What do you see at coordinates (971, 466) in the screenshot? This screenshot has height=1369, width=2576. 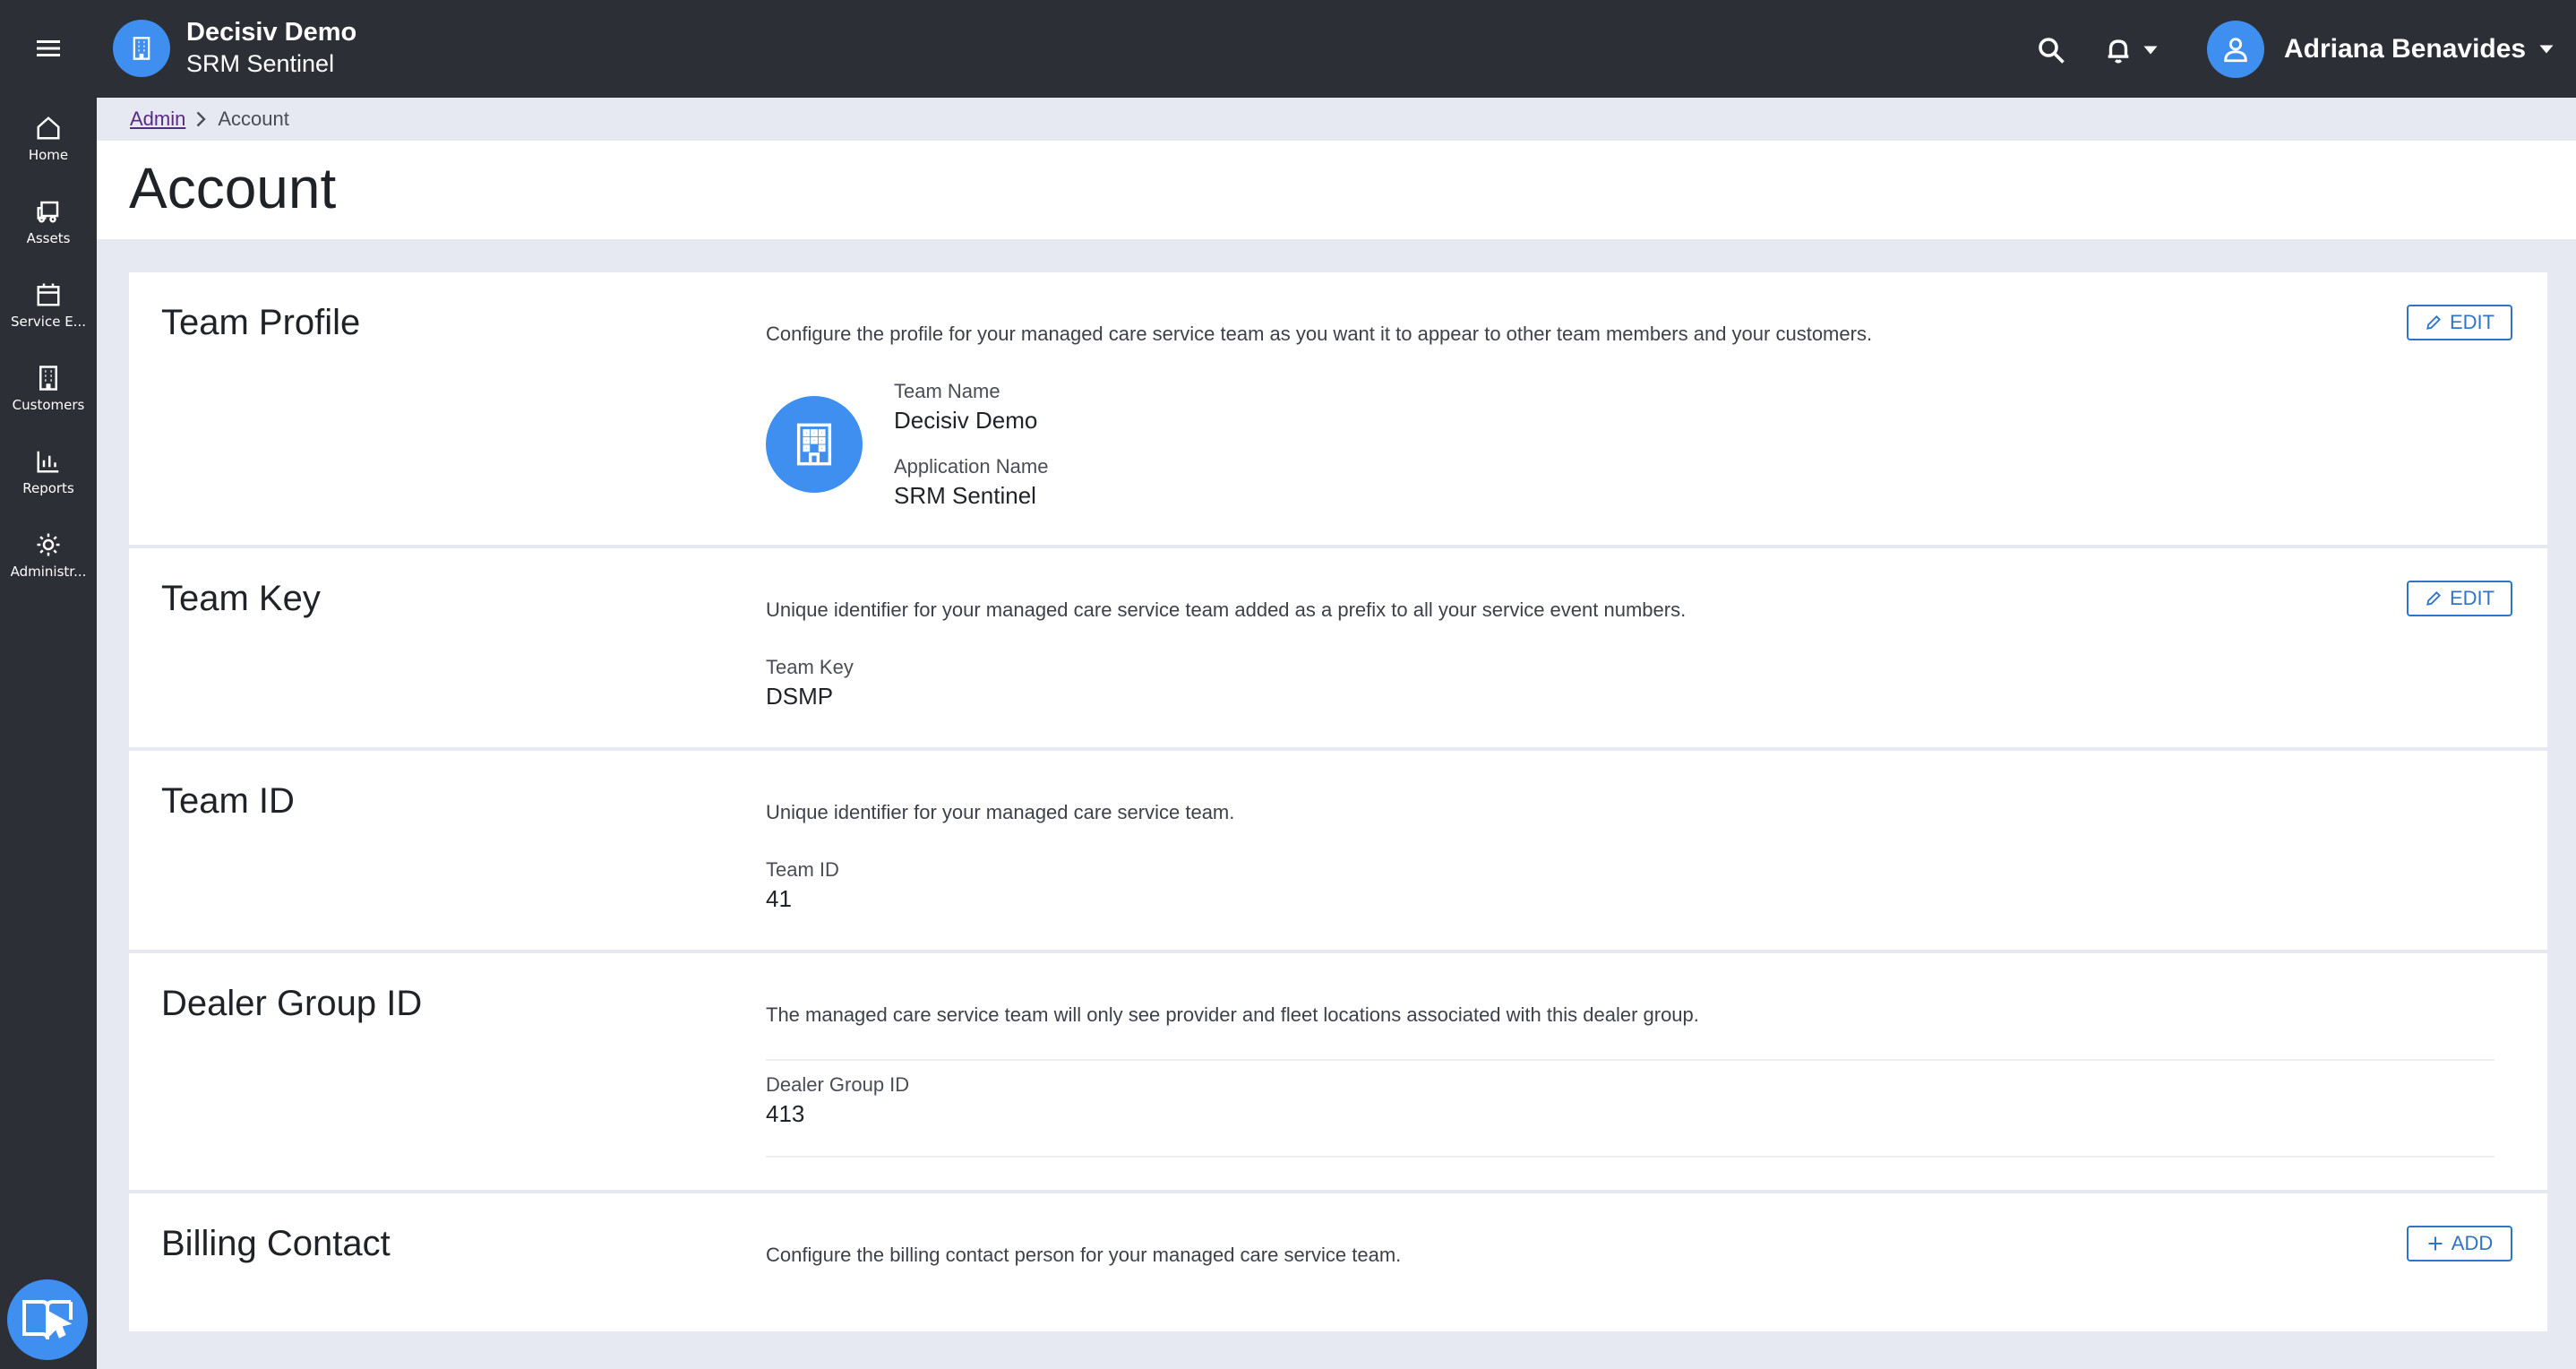 I see `application-name-label: Application Name` at bounding box center [971, 466].